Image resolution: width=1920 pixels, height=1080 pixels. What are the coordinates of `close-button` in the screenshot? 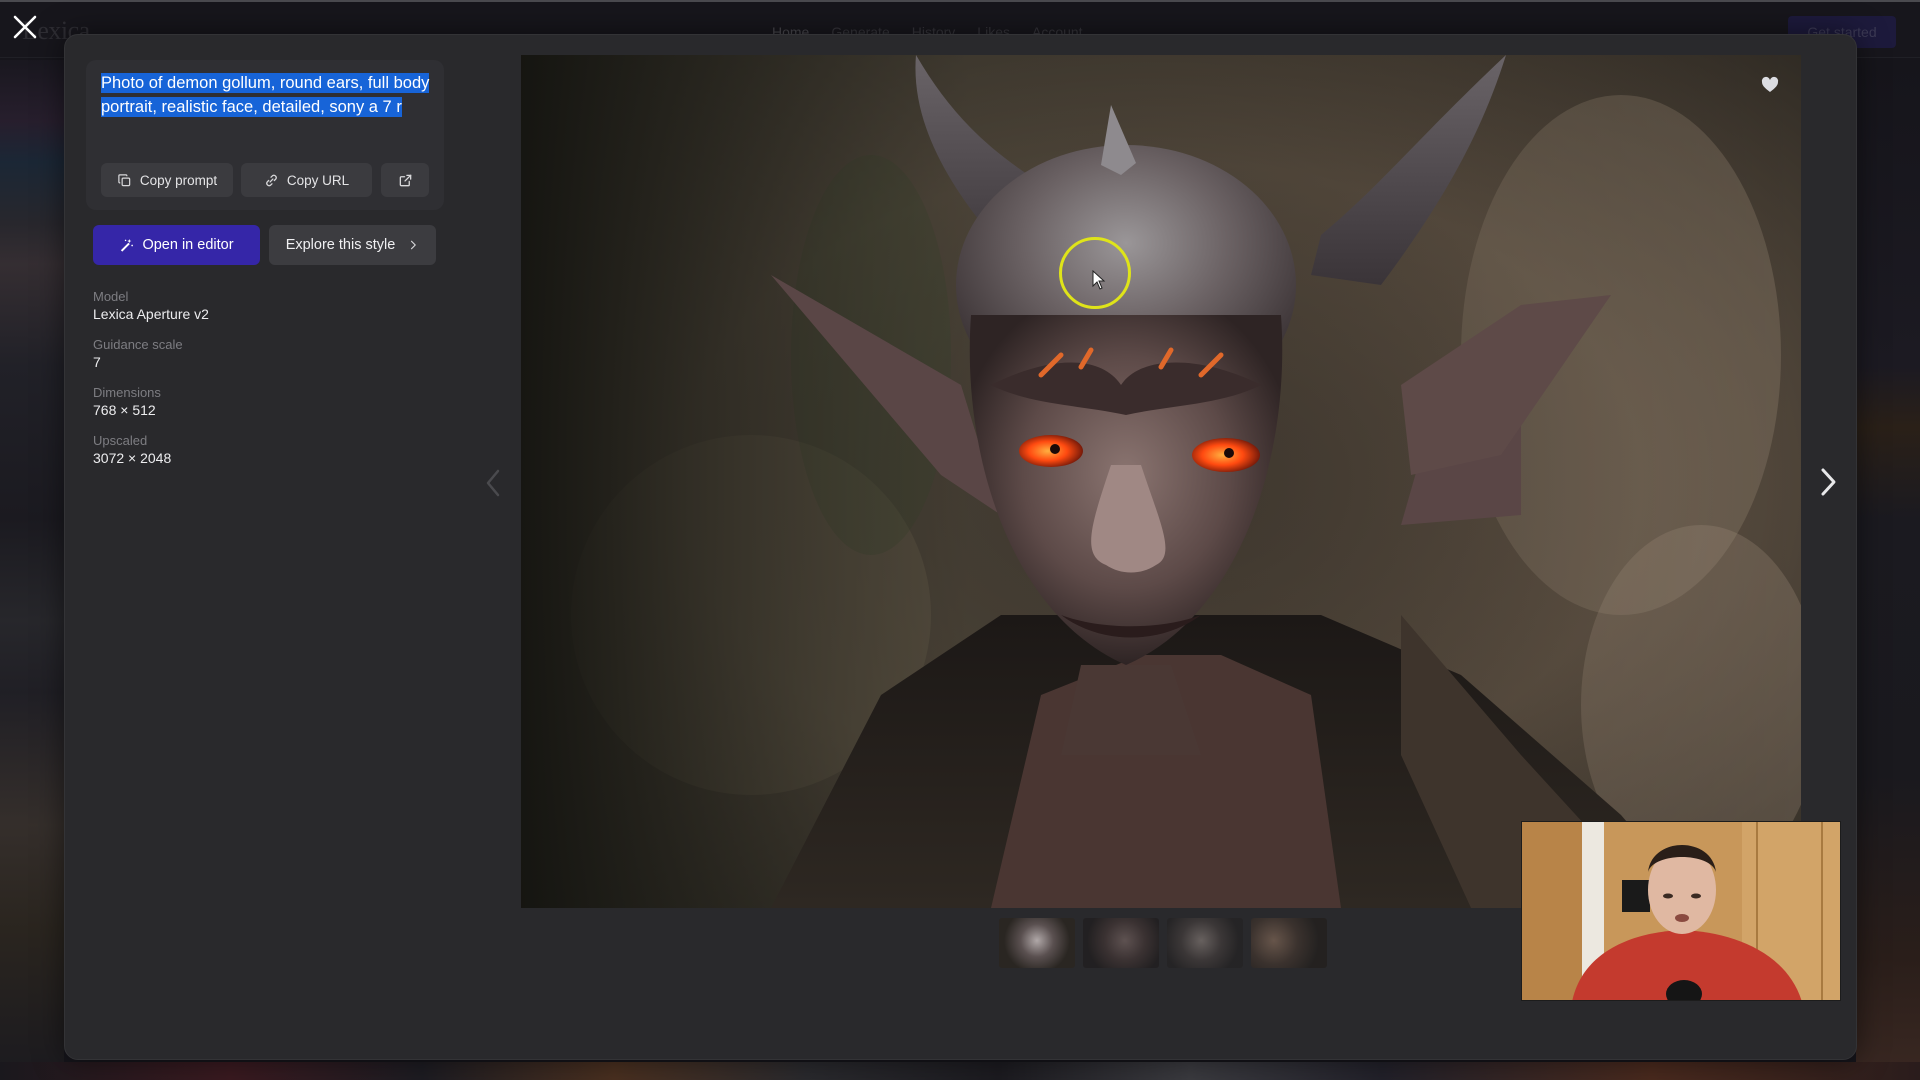 It's located at (25, 27).